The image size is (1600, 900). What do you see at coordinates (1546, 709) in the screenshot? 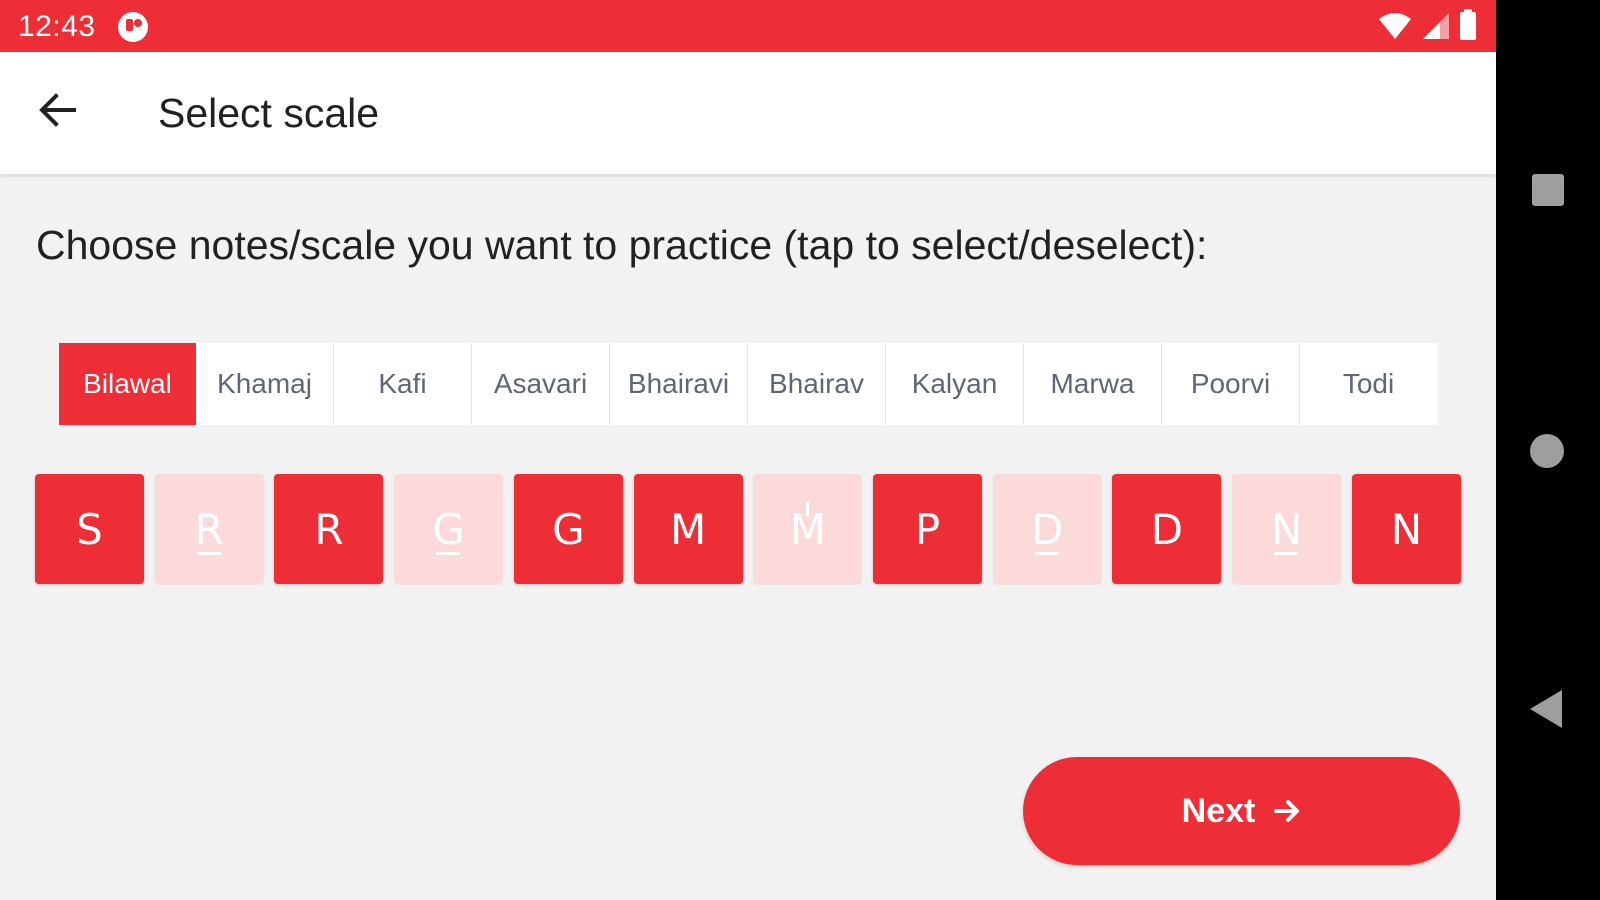
I see `back-triangle-icon` at bounding box center [1546, 709].